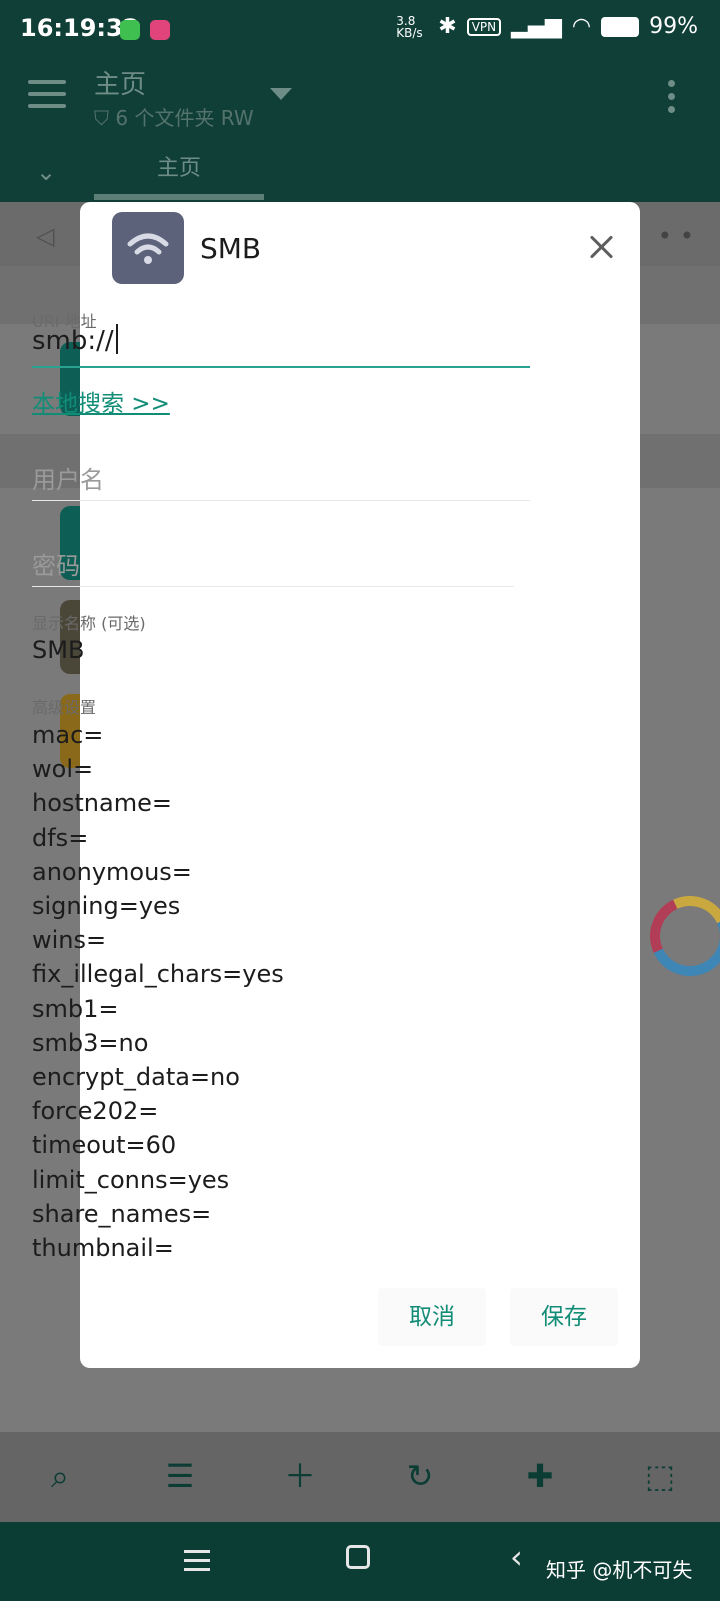 The height and width of the screenshot is (1601, 720). What do you see at coordinates (281, 367) in the screenshot?
I see `uri-input-underline` at bounding box center [281, 367].